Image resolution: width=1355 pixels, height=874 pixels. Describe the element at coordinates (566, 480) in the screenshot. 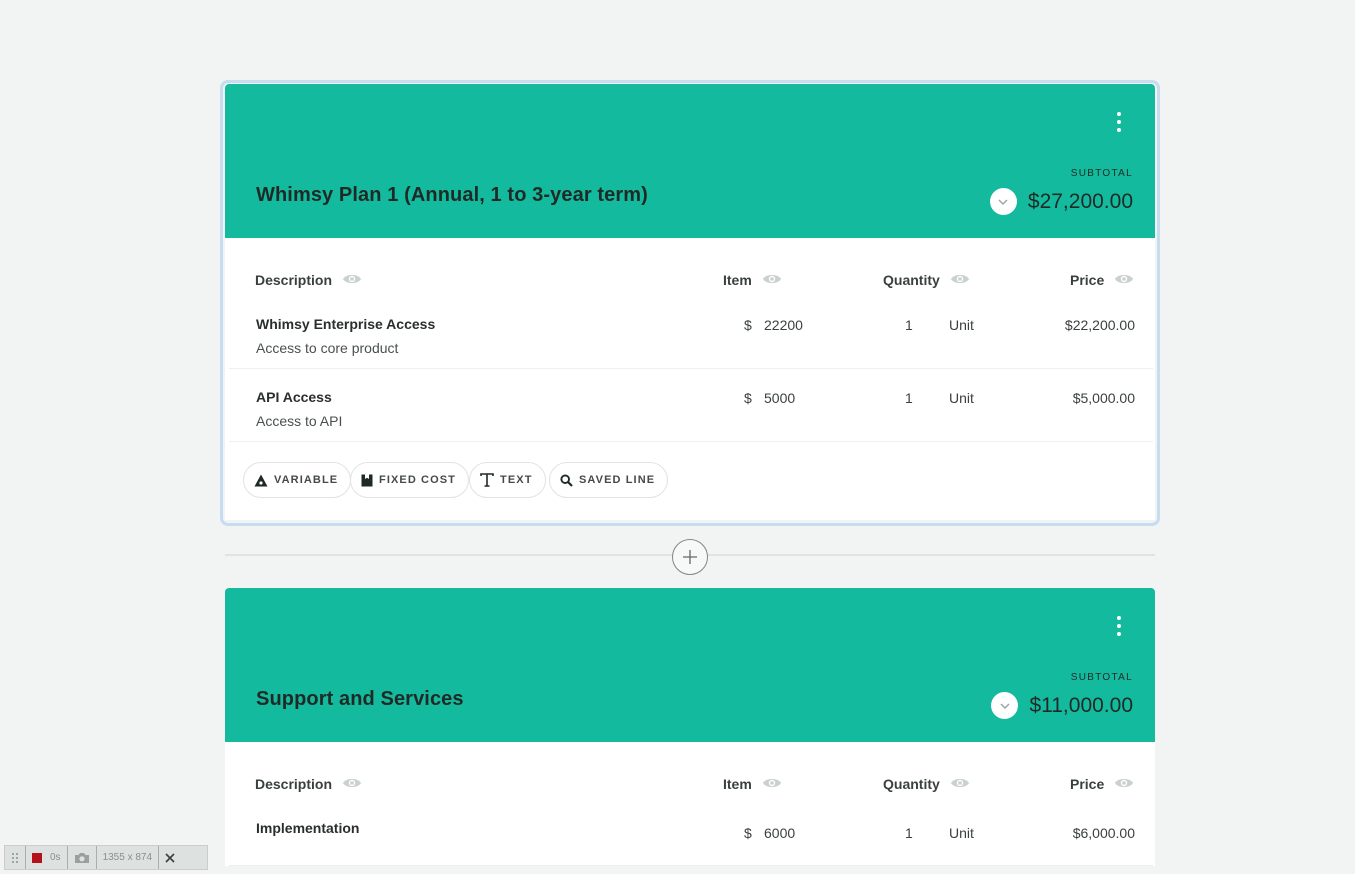

I see `search-icon` at that location.